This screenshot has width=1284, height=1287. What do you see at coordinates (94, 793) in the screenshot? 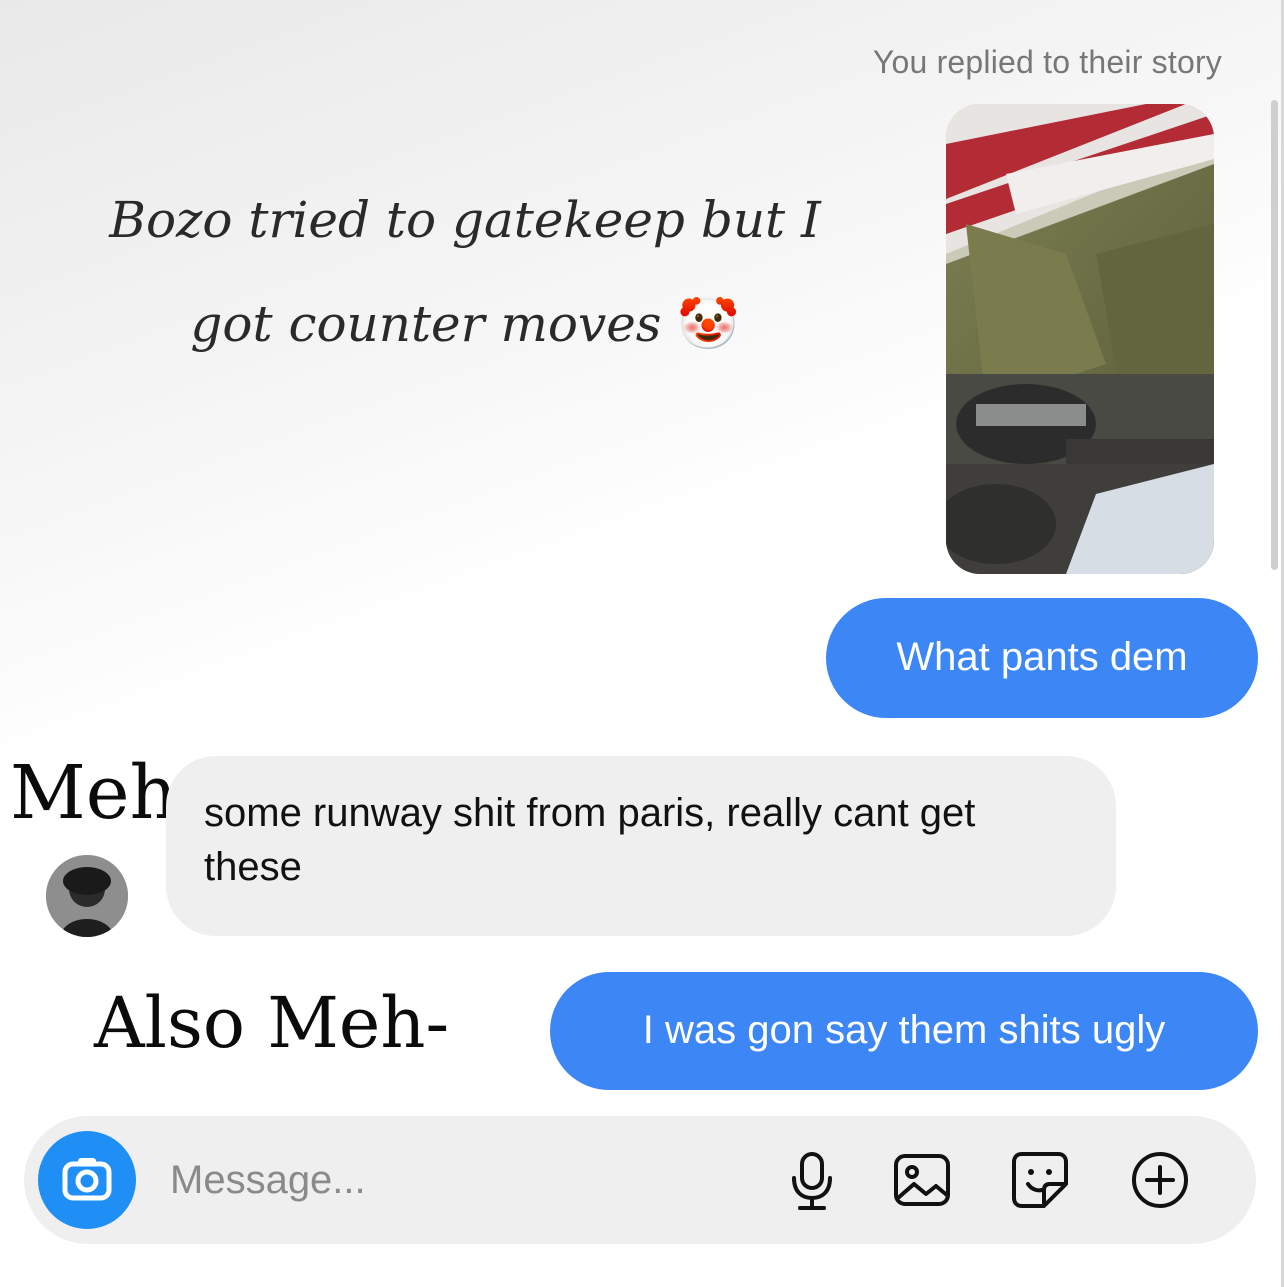
I see `meme-label-meh: Meh` at bounding box center [94, 793].